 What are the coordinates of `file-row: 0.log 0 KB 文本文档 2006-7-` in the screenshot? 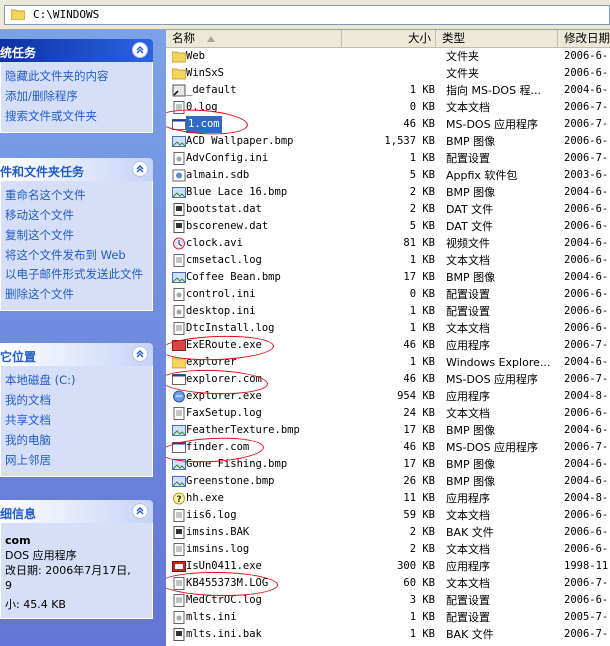 It's located at (388, 107).